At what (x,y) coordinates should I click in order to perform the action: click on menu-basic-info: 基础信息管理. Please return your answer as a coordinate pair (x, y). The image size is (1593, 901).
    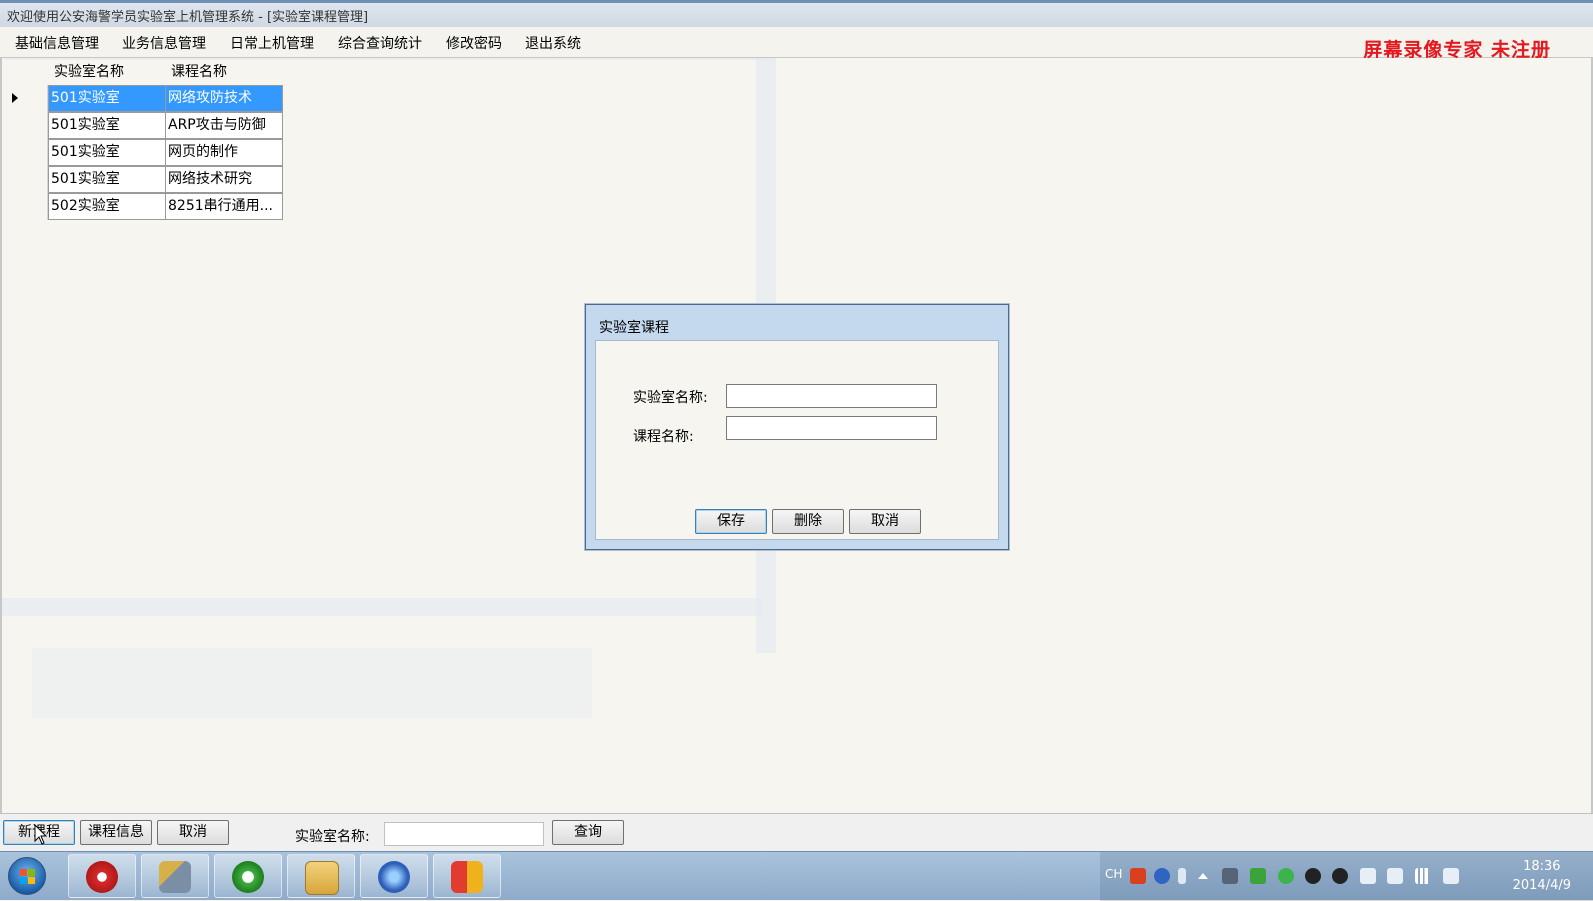
    Looking at the image, I should click on (57, 43).